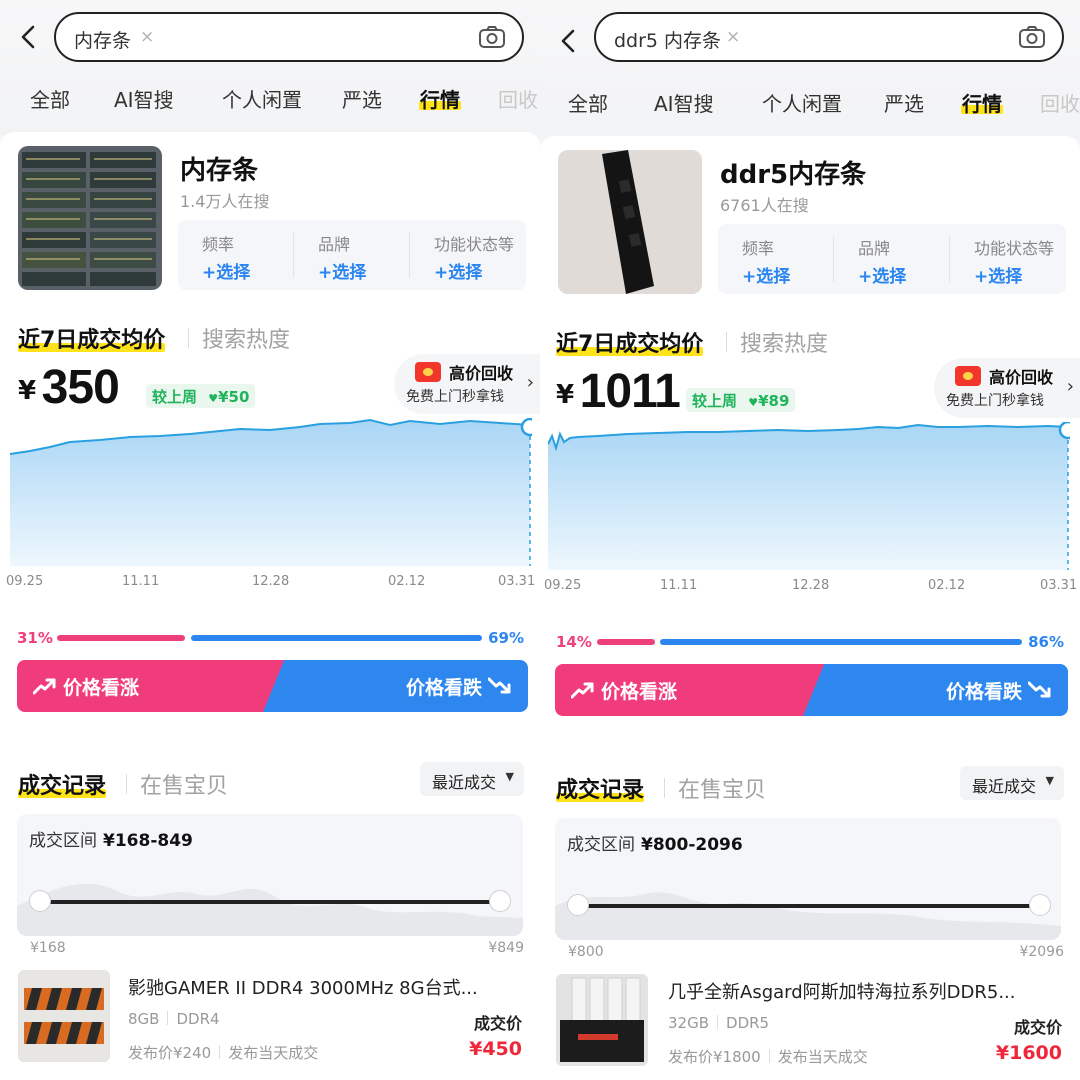  Describe the element at coordinates (121, 638) in the screenshot. I see `bullish-bar` at that location.